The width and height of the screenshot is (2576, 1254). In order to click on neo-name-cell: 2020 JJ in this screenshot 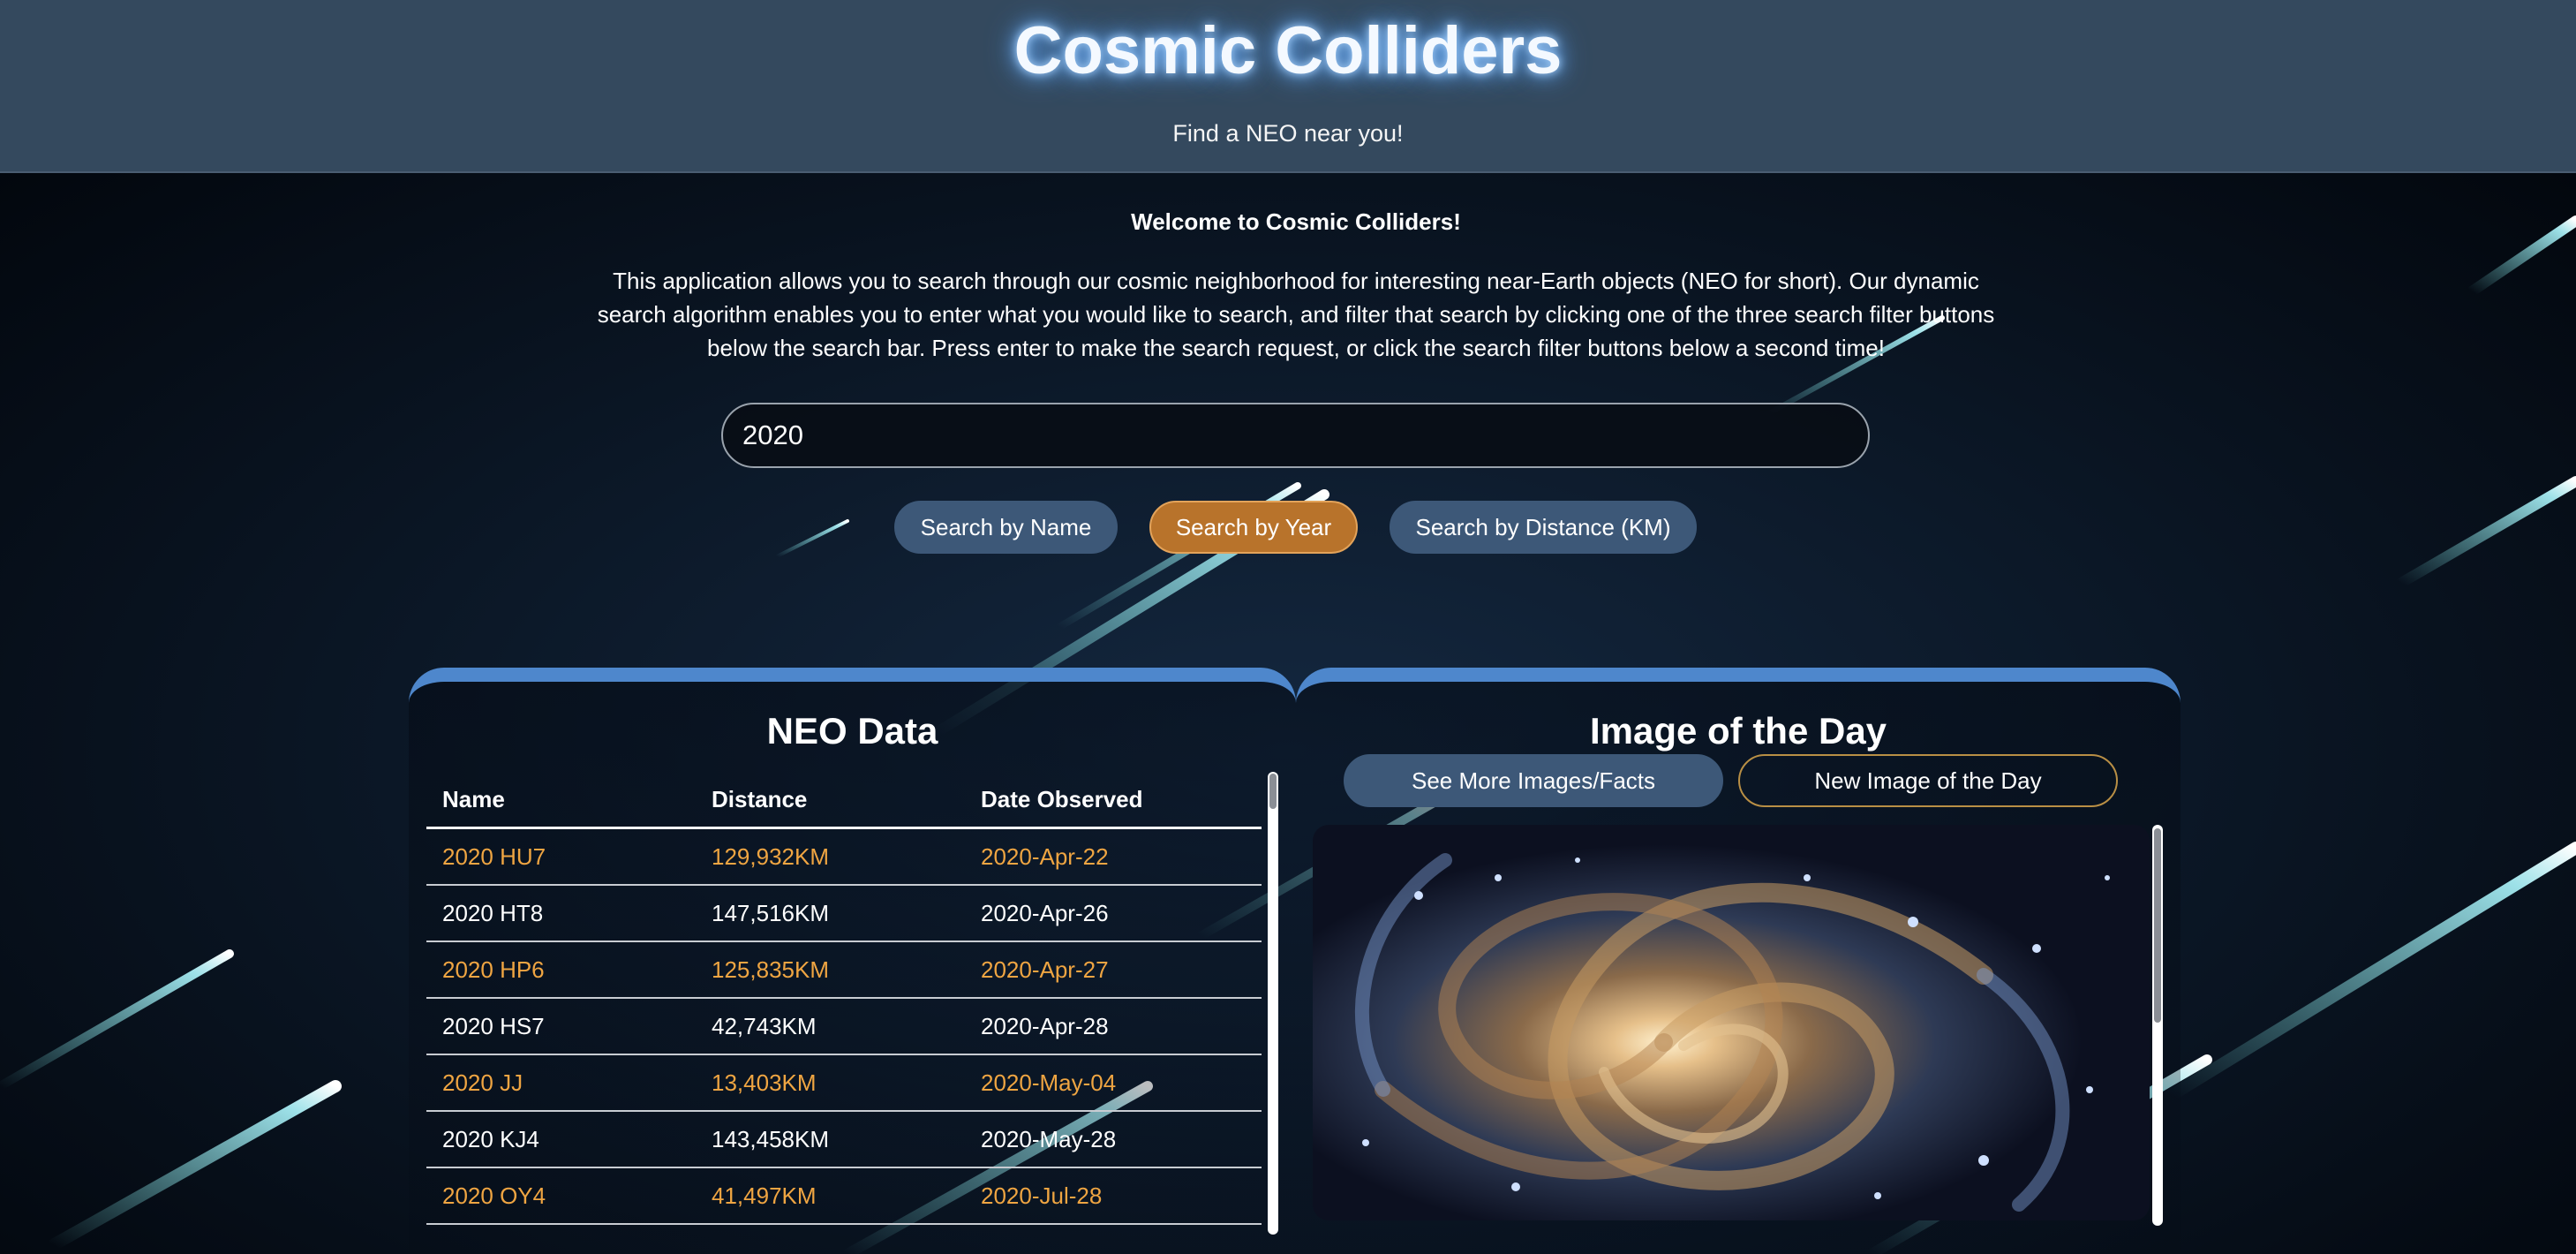, I will do `click(561, 1083)`.